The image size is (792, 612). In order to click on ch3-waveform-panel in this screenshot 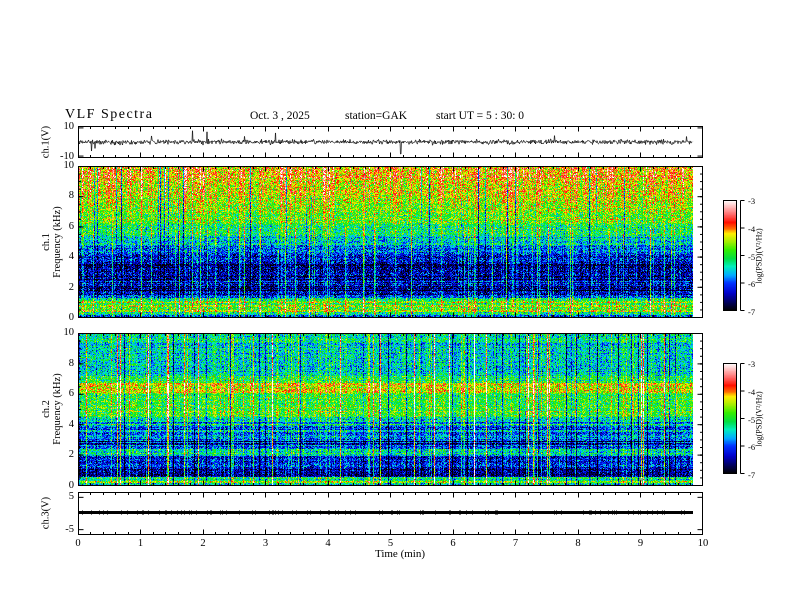, I will do `click(390, 513)`.